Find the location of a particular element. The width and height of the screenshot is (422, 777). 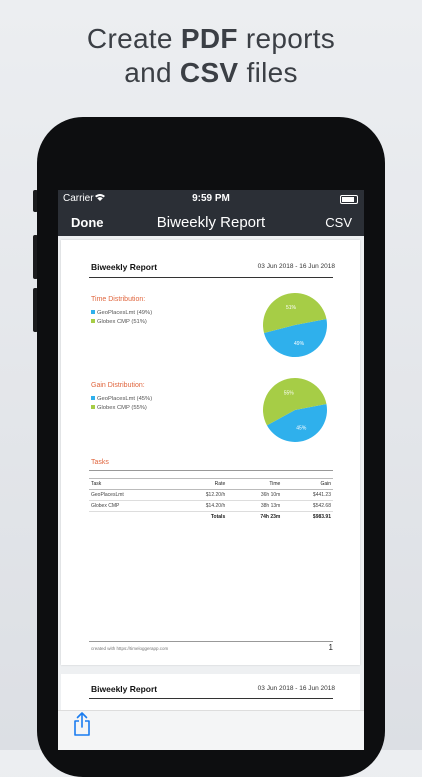

page2-title: Biweekly Report is located at coordinates (124, 689).